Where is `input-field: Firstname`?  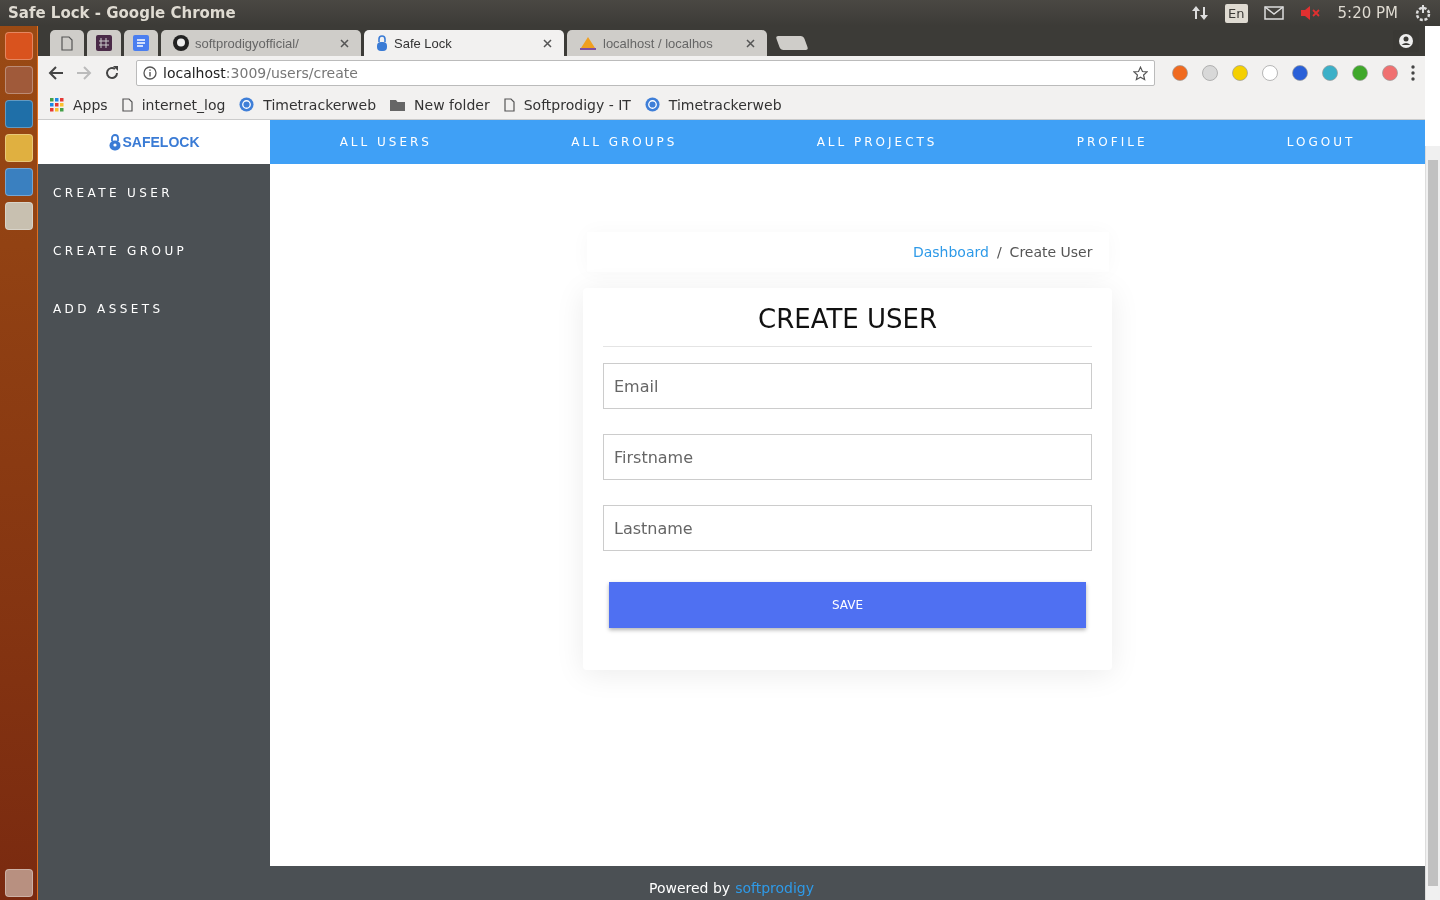
input-field: Firstname is located at coordinates (847, 457).